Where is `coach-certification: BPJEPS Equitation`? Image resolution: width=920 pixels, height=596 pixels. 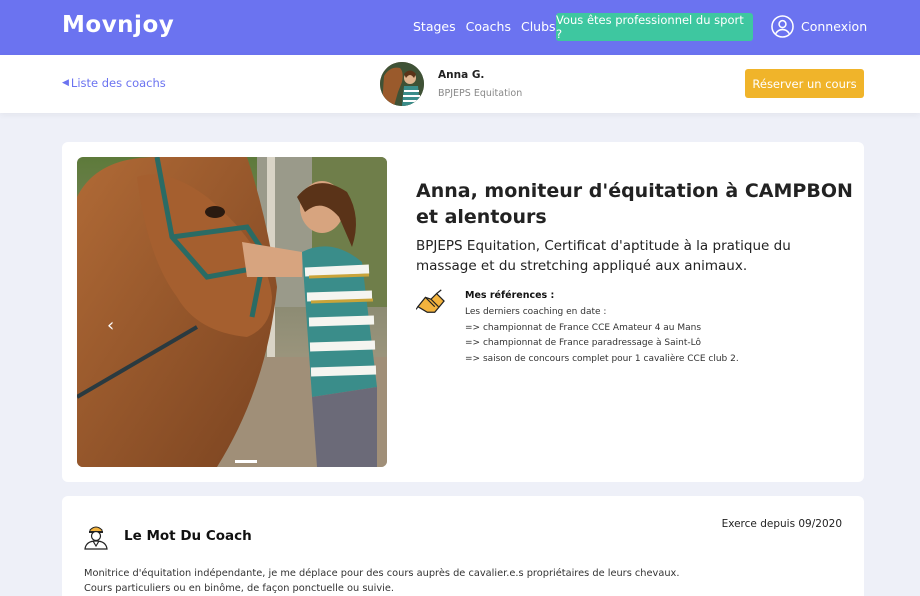 coach-certification: BPJEPS Equitation is located at coordinates (480, 93).